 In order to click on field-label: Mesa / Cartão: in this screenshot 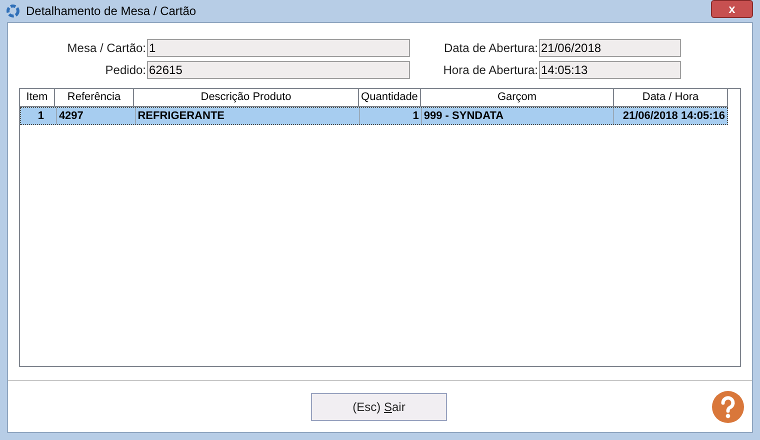, I will do `click(106, 48)`.